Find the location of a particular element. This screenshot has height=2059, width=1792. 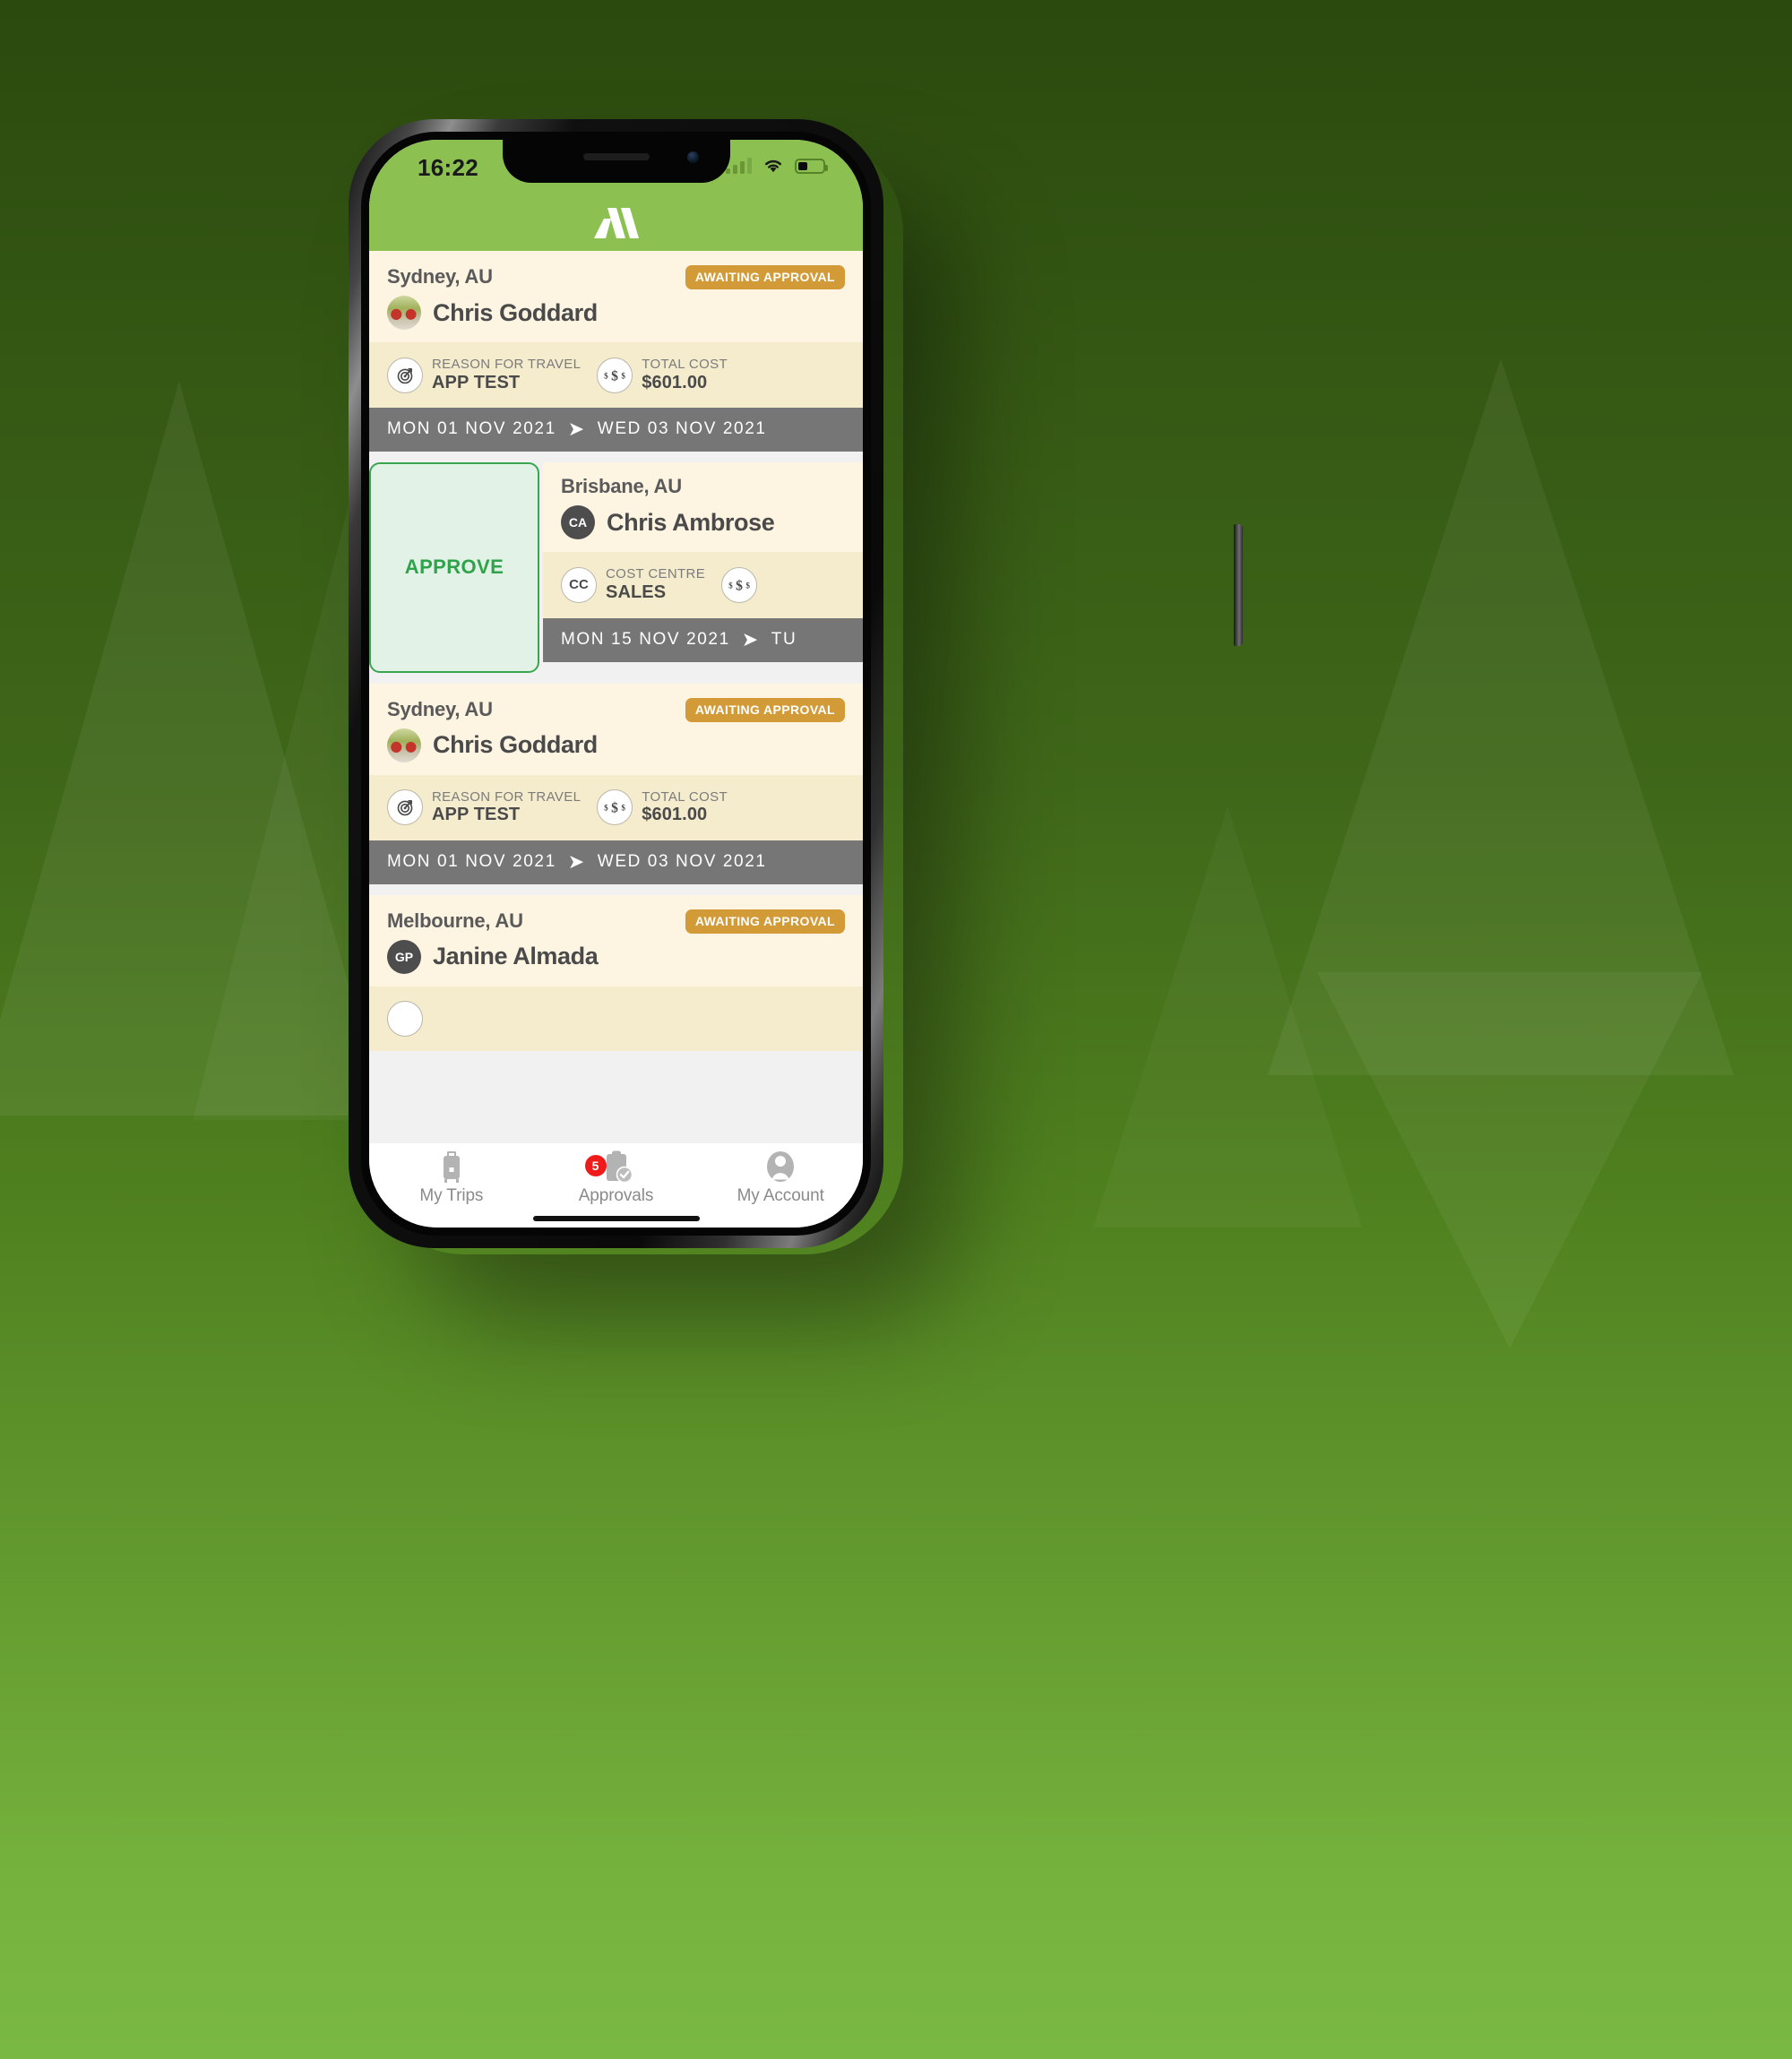

avatar: CA is located at coordinates (578, 522).